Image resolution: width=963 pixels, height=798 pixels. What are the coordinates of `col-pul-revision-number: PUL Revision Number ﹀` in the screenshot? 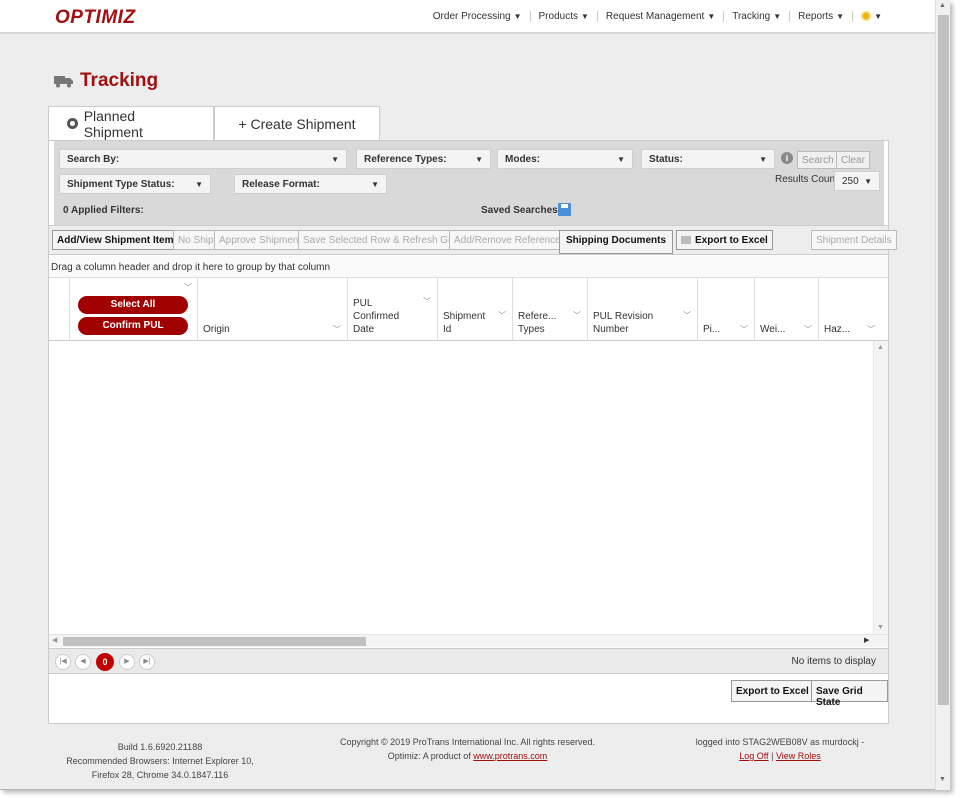 It's located at (642, 309).